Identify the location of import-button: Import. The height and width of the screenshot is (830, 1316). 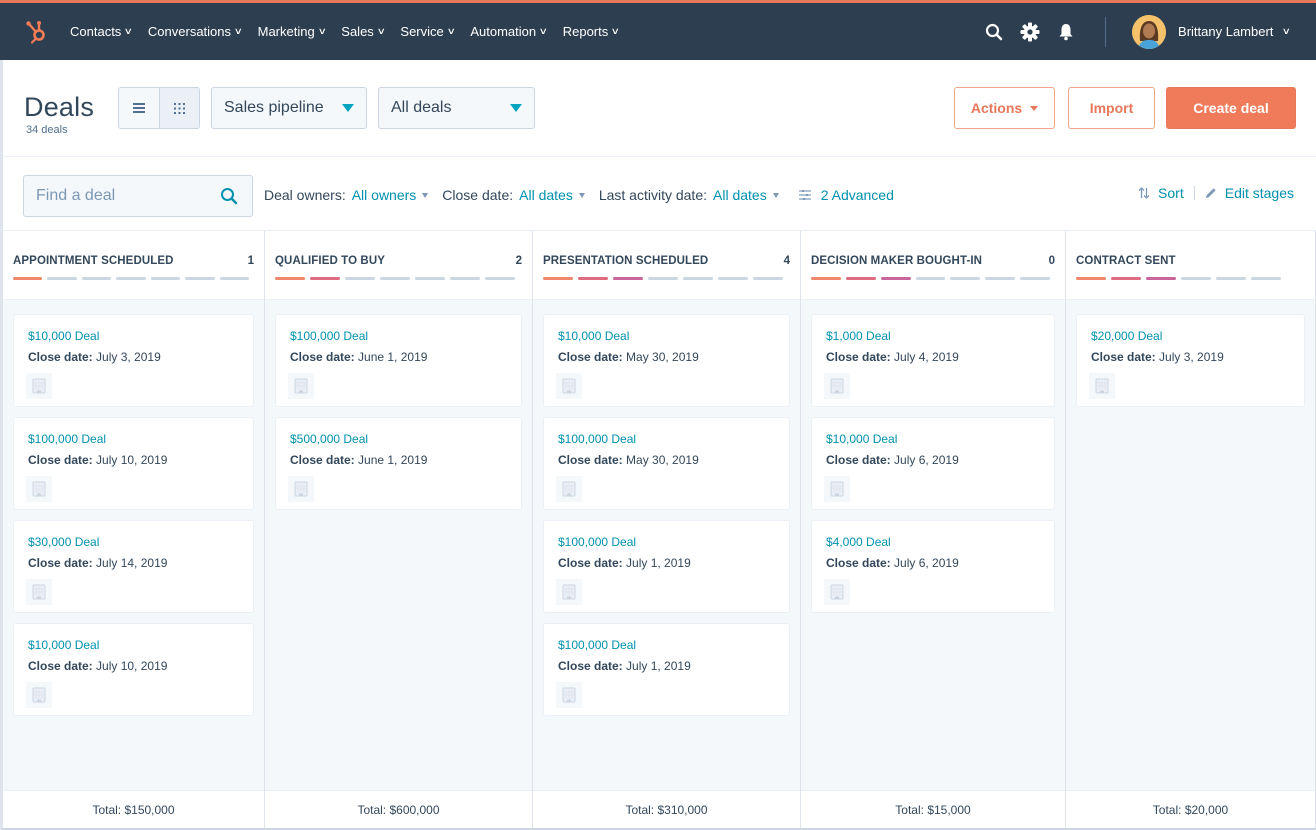
(1111, 108).